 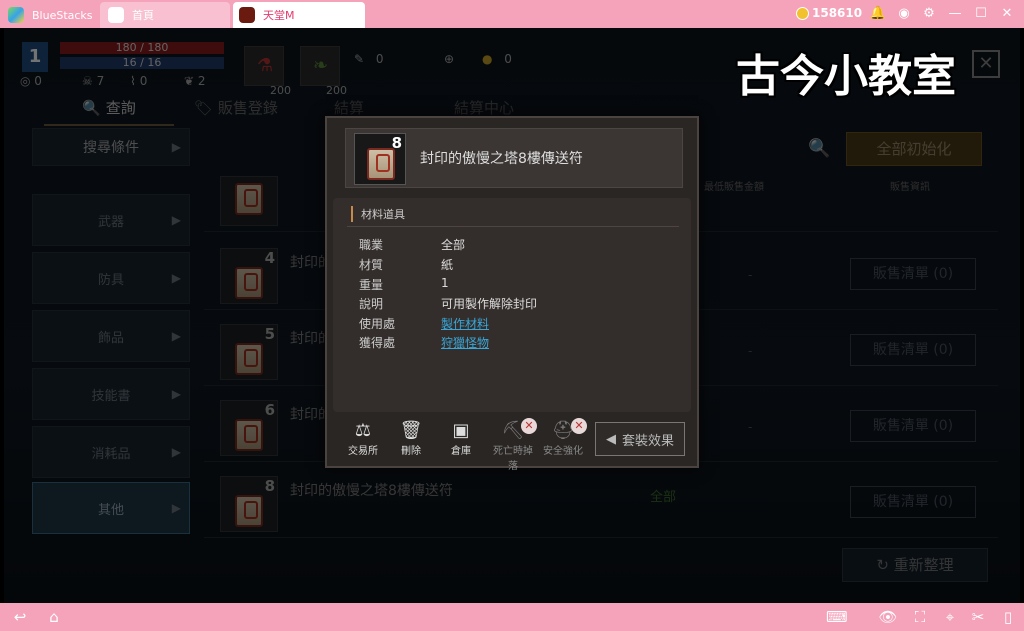 I want to click on warehouse-label: 倉庫, so click(x=461, y=451).